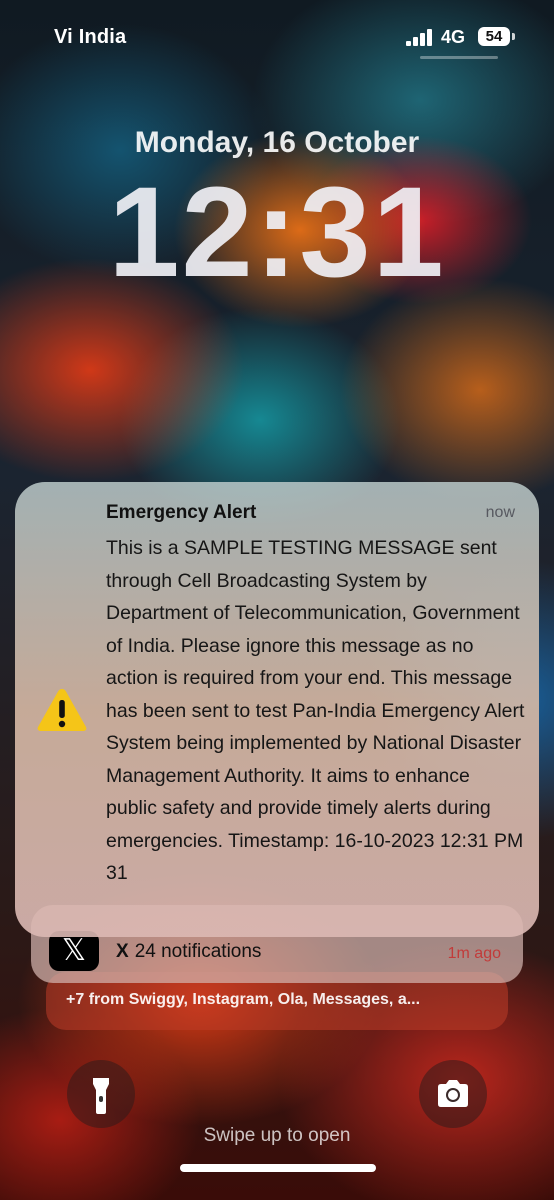  What do you see at coordinates (500, 512) in the screenshot?
I see `alert-time: now` at bounding box center [500, 512].